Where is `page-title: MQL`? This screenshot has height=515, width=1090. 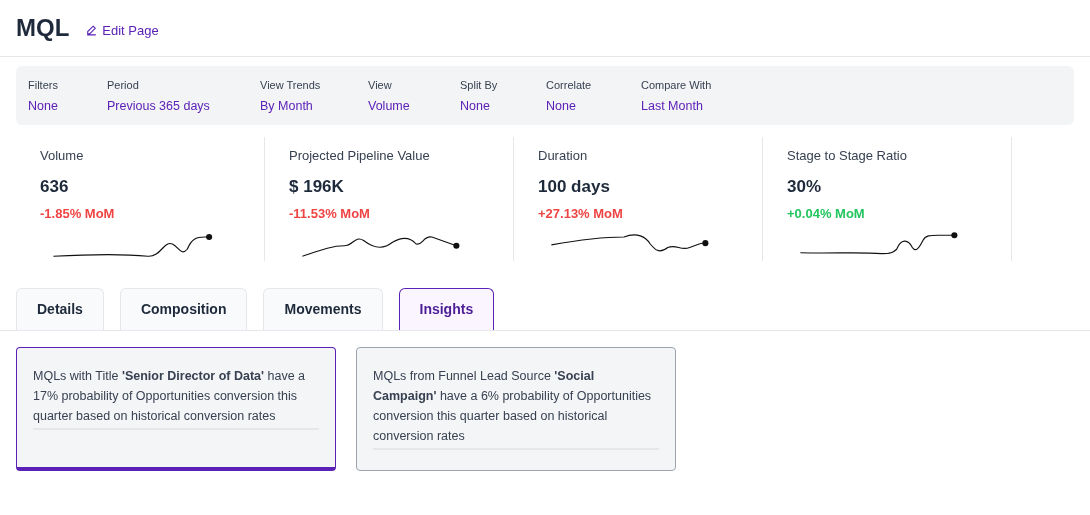
page-title: MQL is located at coordinates (43, 28).